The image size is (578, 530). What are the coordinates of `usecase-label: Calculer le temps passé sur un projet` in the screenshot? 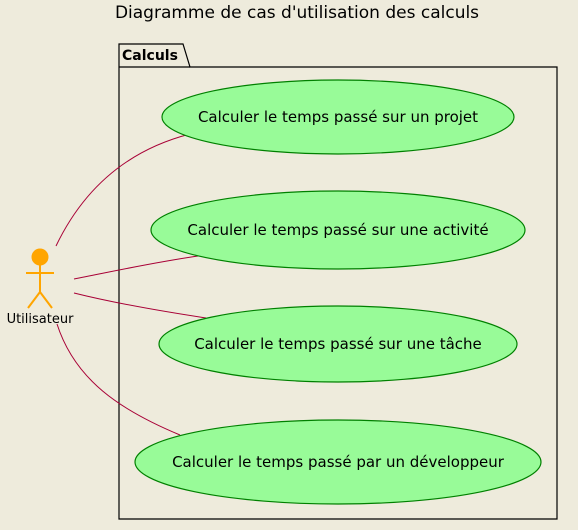 It's located at (338, 117).